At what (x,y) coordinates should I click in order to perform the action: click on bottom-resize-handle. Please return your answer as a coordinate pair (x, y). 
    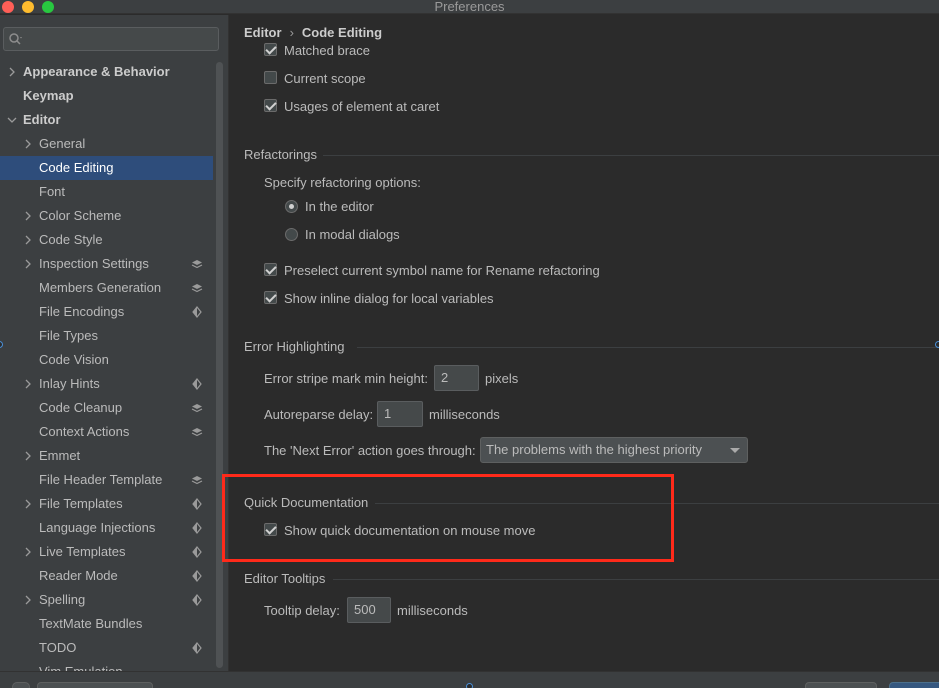
    Looking at the image, I should click on (469, 685).